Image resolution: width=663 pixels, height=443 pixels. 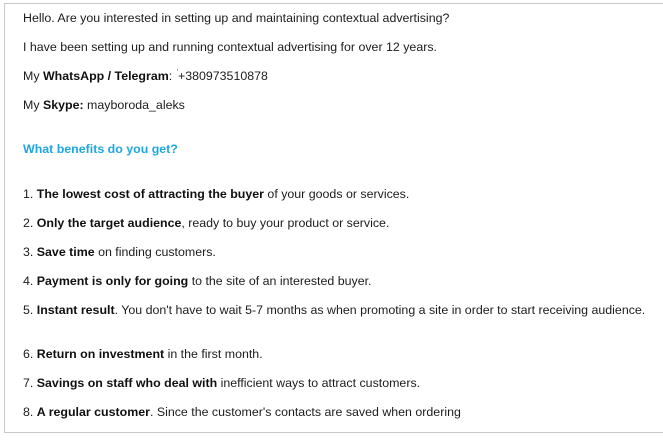 I want to click on benefit-number: 8., so click(x=30, y=412).